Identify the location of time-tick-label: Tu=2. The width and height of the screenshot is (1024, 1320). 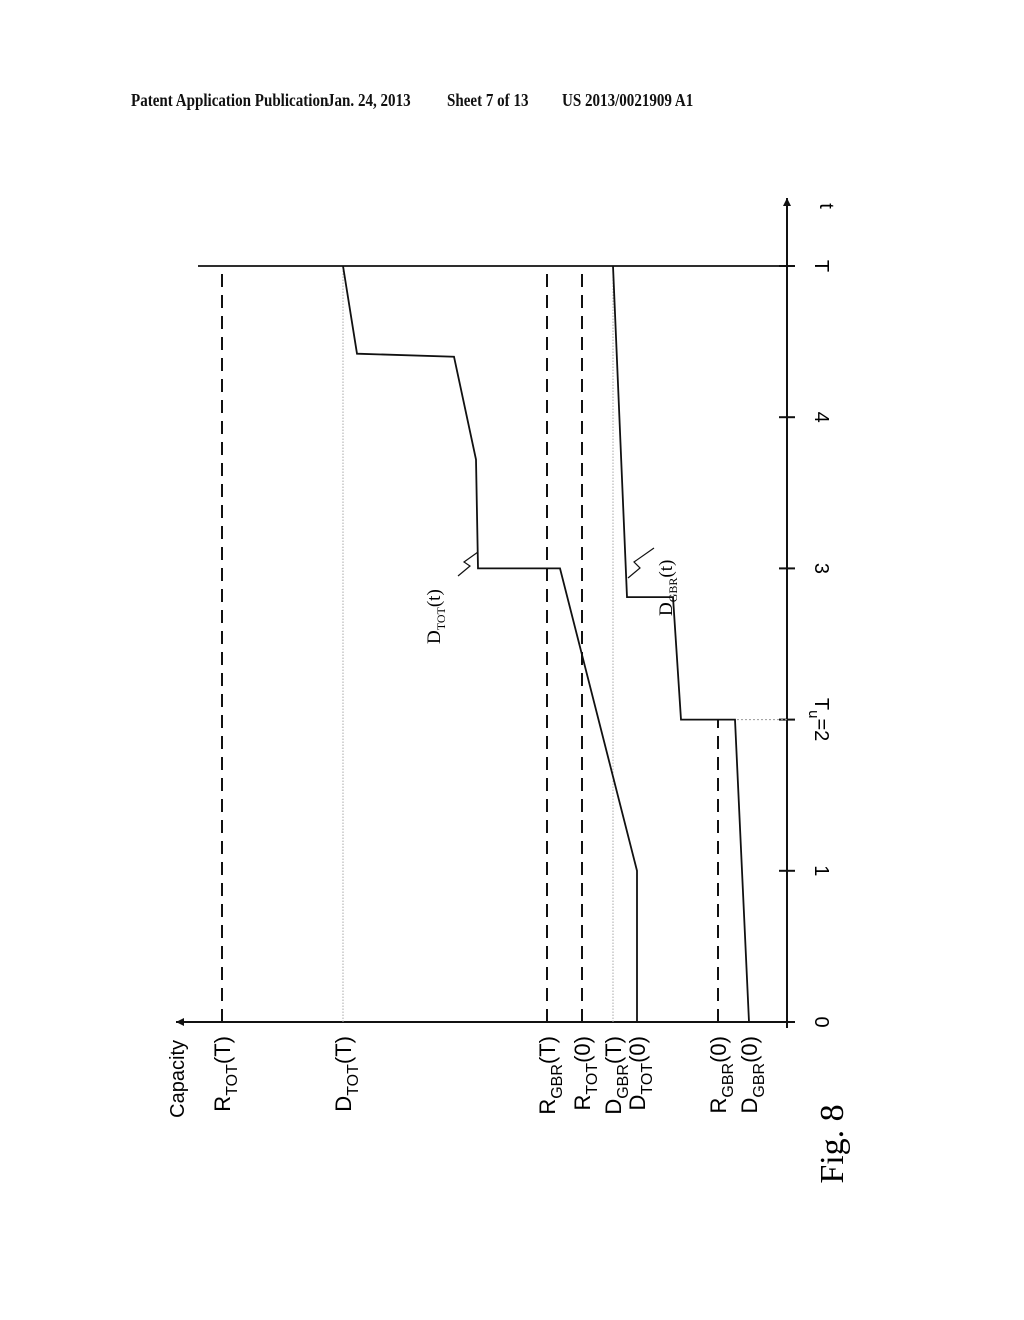
(818, 719).